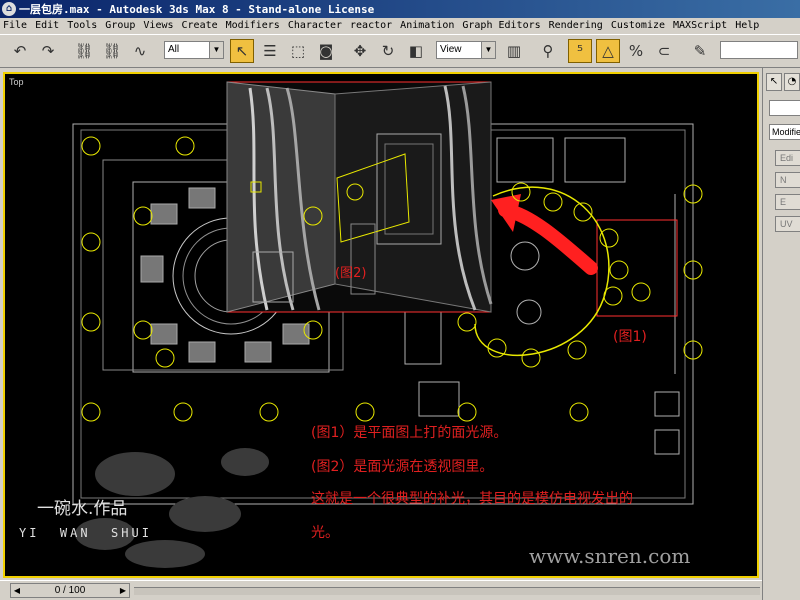 Image resolution: width=800 pixels, height=600 pixels. I want to click on menu-edit: Edit, so click(47, 26).